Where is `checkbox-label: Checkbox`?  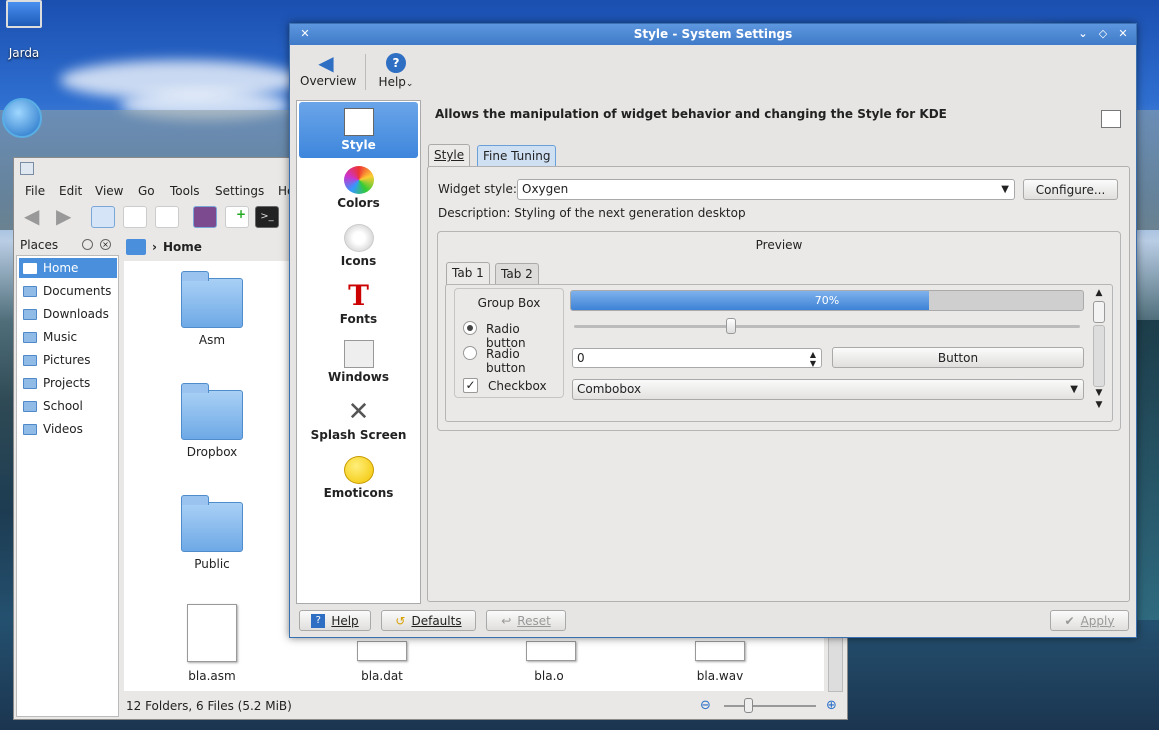
checkbox-label: Checkbox is located at coordinates (517, 386).